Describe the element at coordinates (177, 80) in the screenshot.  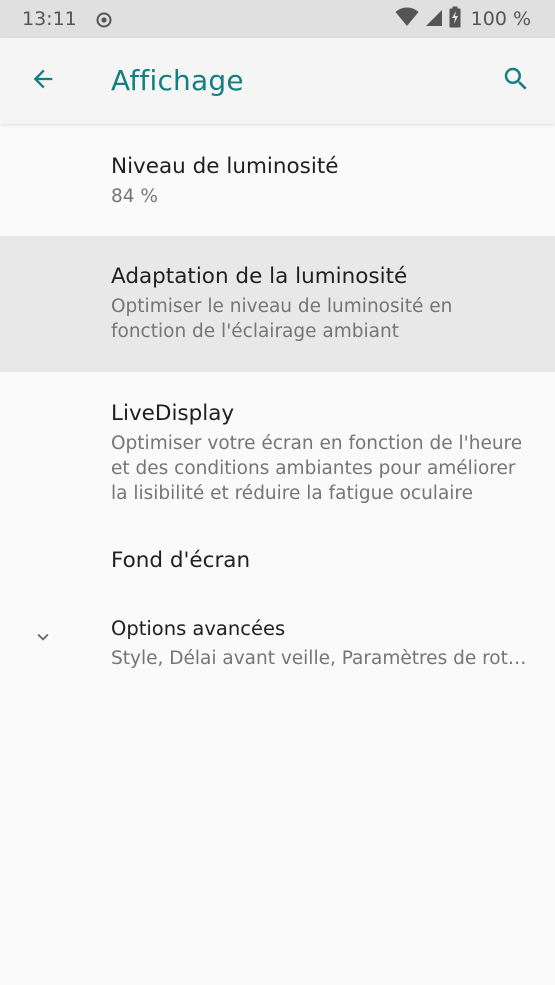
I see `page-title: Affichage` at that location.